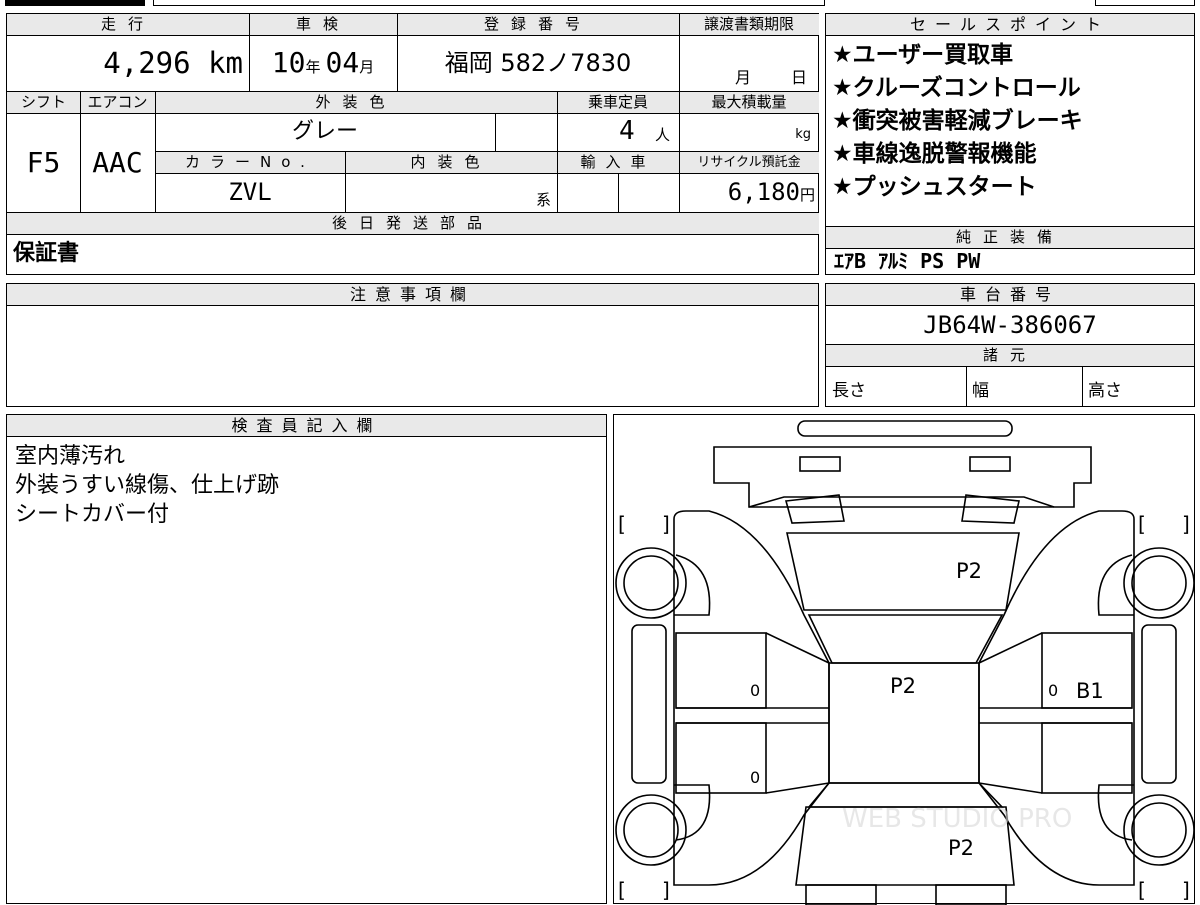 The width and height of the screenshot is (1200, 905). Describe the element at coordinates (323, 63) in the screenshot. I see `inspection-value: 10年 04月` at that location.